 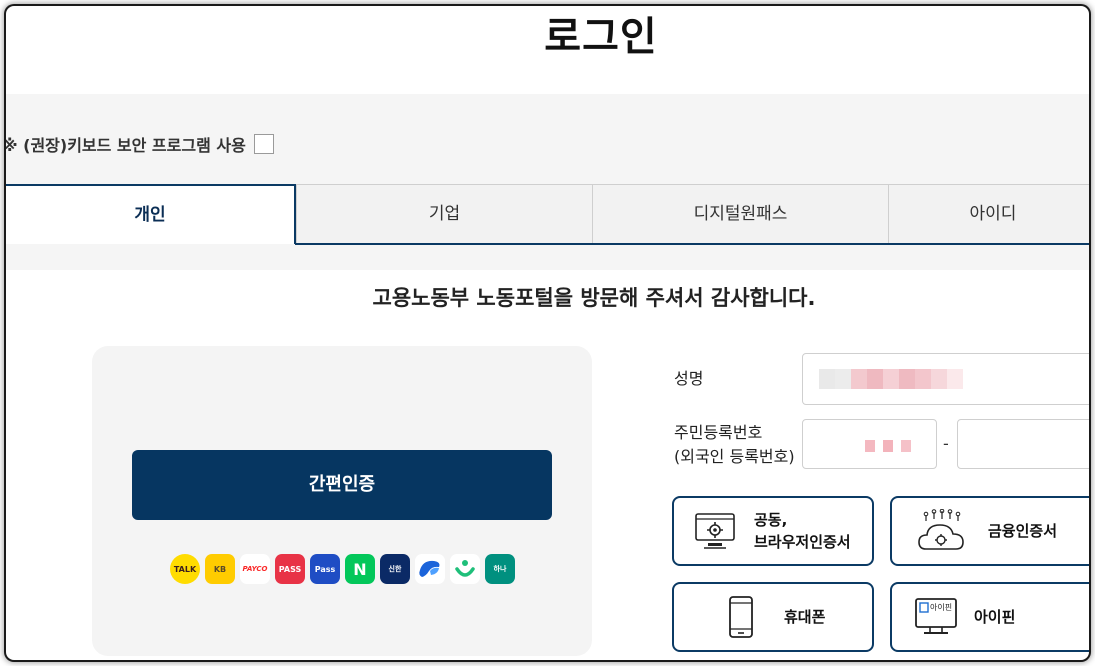 I want to click on rrn-dash: -, so click(x=946, y=443).